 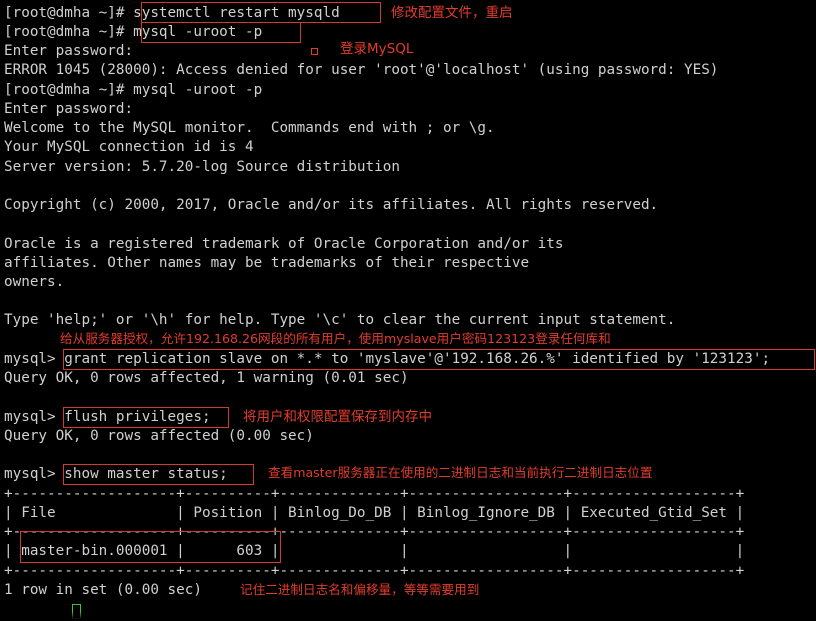 What do you see at coordinates (314, 51) in the screenshot?
I see `square-marker-icon` at bounding box center [314, 51].